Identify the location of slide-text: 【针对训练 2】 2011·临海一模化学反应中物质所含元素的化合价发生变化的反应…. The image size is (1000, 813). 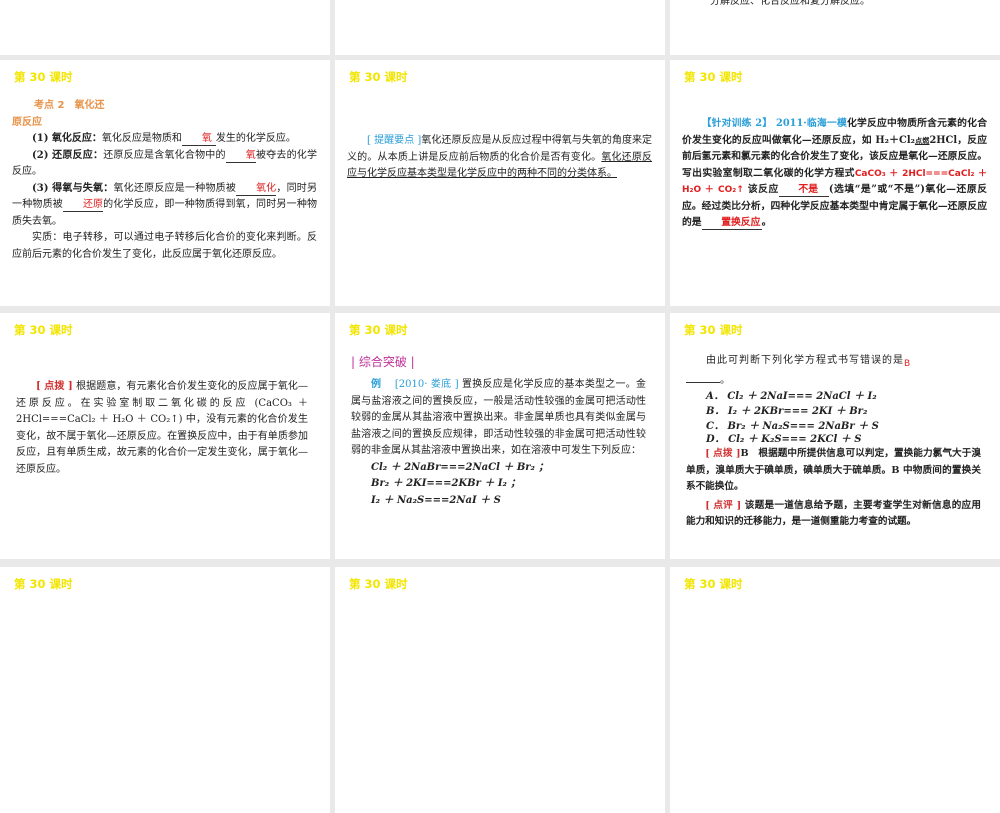
(834, 174).